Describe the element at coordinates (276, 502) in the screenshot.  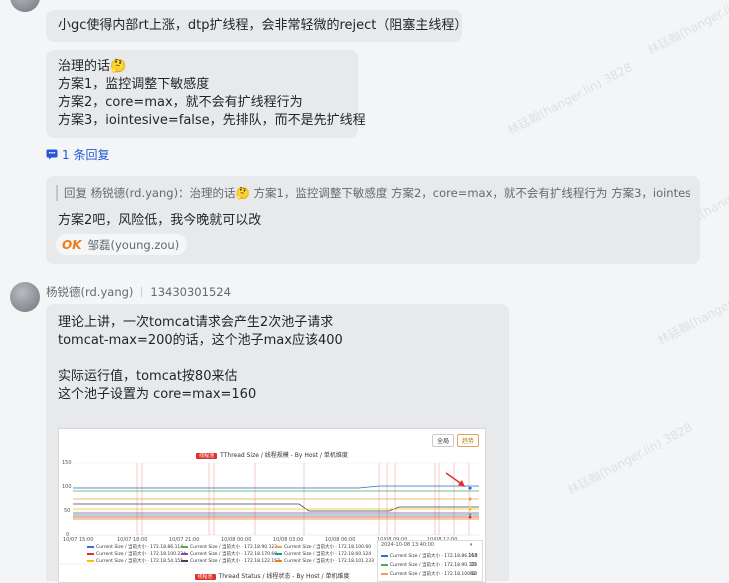
I see `series-lines` at that location.